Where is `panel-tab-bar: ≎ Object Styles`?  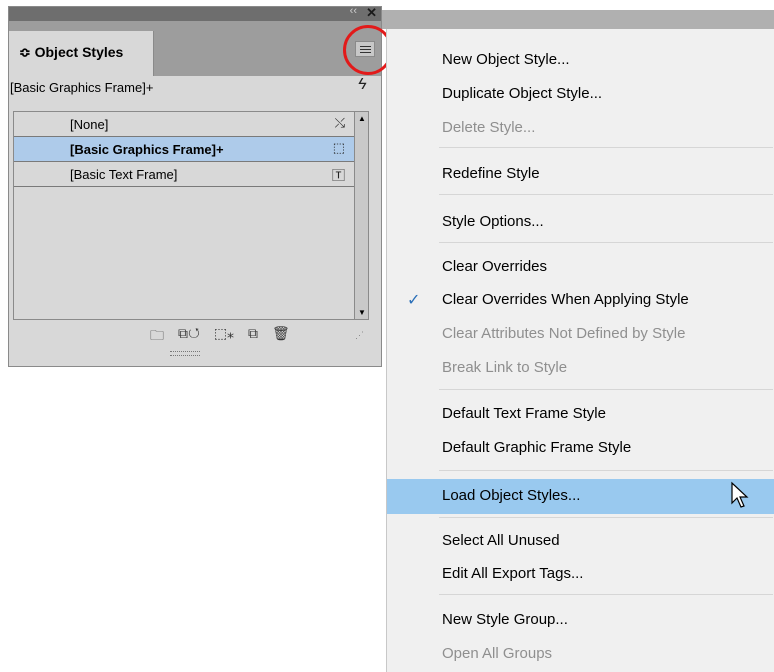 panel-tab-bar: ≎ Object Styles is located at coordinates (195, 48).